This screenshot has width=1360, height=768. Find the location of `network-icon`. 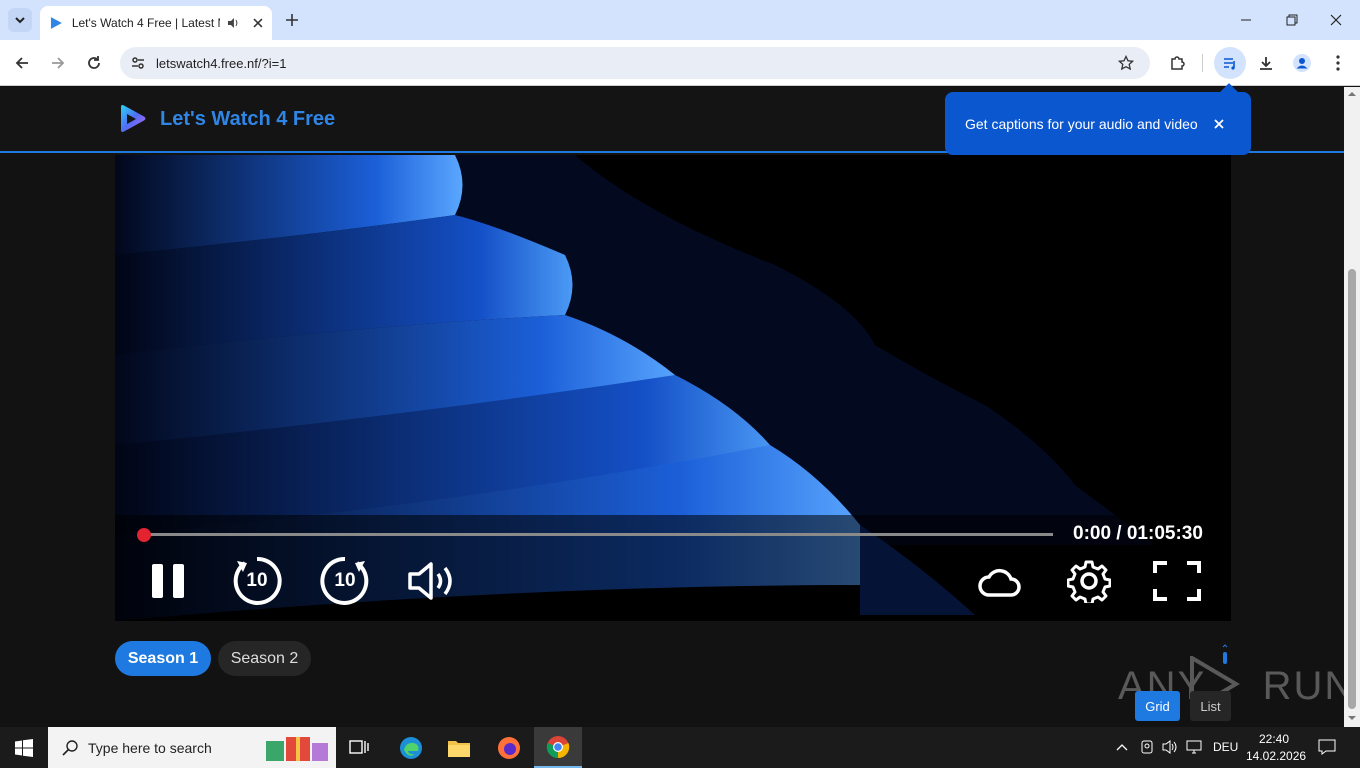

network-icon is located at coordinates (1194, 747).